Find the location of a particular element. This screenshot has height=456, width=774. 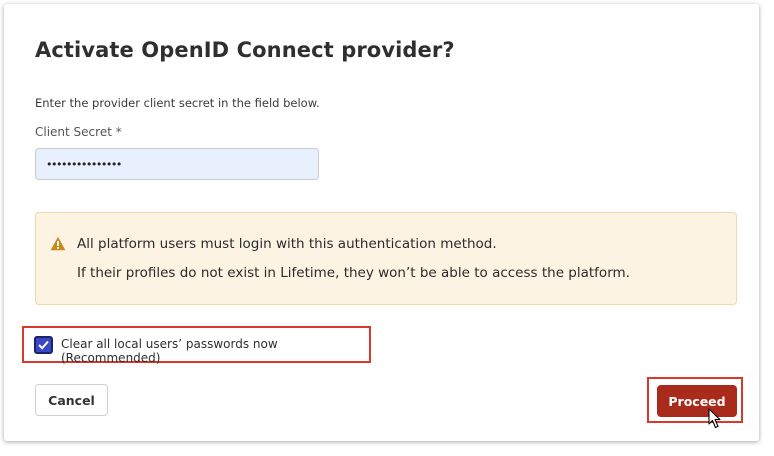

proceed-button: Proceed is located at coordinates (697, 401).